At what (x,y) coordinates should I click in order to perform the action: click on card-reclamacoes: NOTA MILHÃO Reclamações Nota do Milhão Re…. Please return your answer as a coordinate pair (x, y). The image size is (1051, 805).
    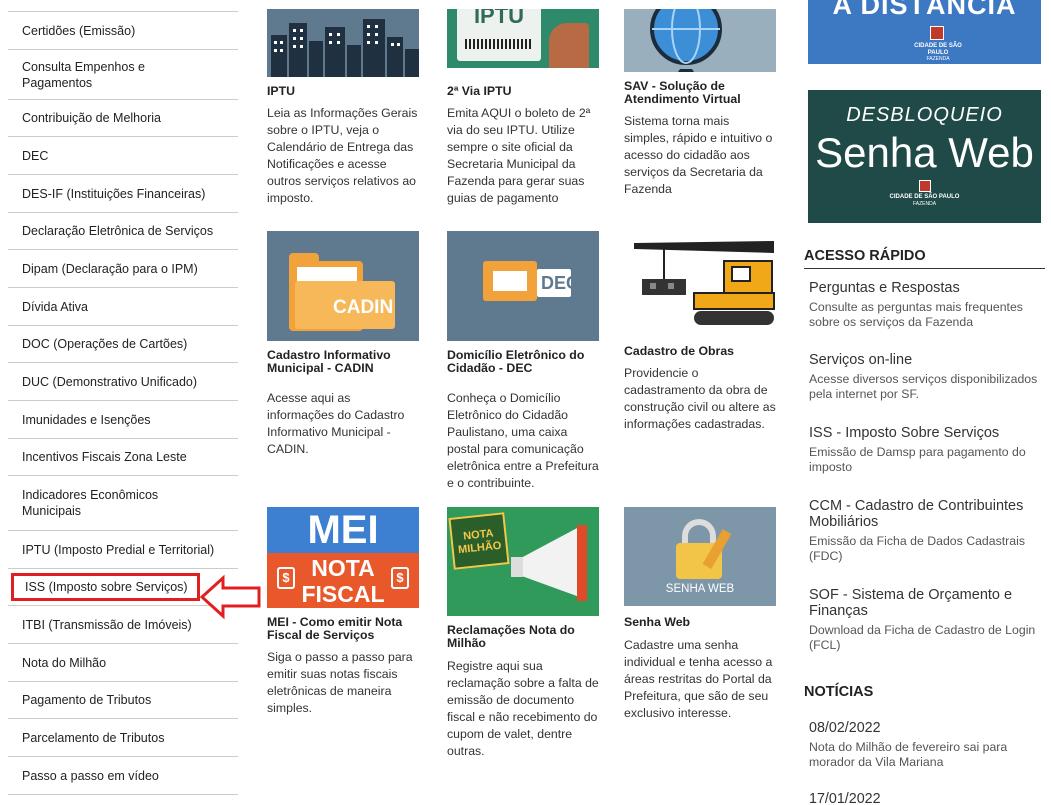
    Looking at the image, I should click on (523, 633).